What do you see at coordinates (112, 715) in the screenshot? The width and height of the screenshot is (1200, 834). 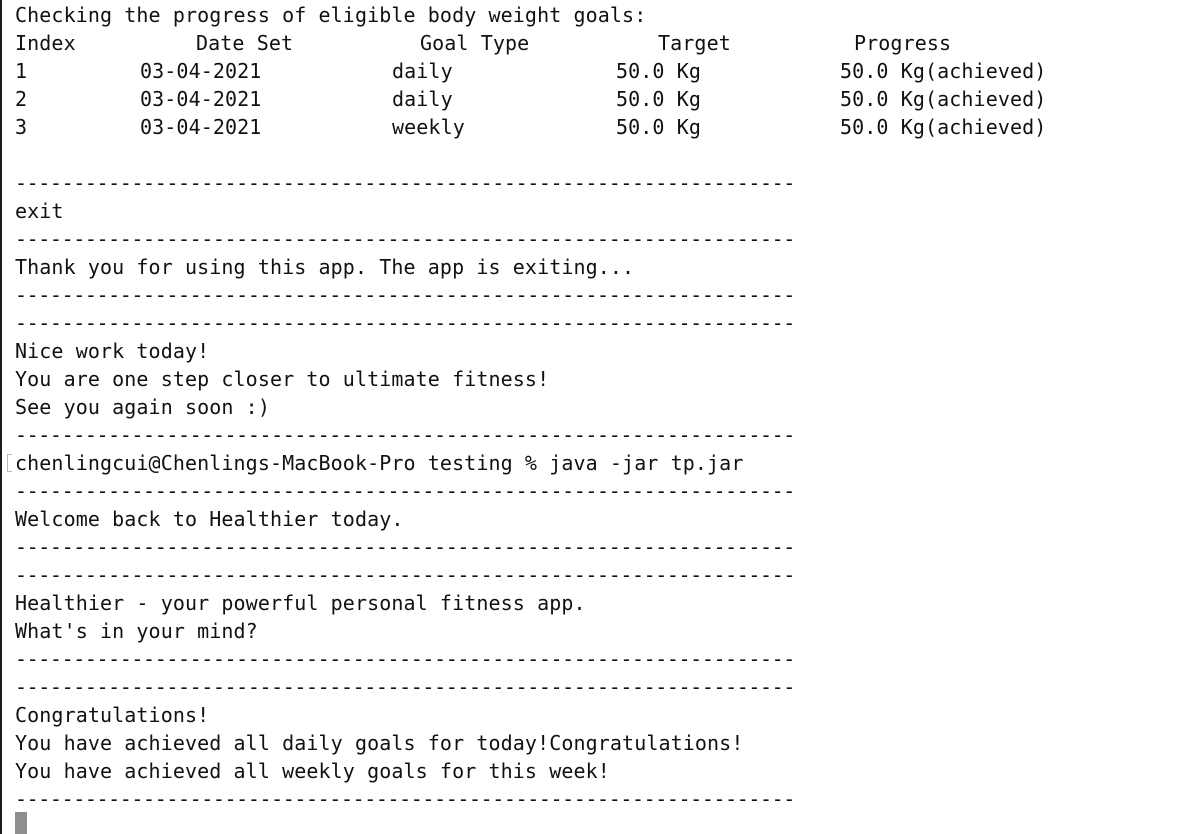 I see `congratulations-message: Congratulations!` at bounding box center [112, 715].